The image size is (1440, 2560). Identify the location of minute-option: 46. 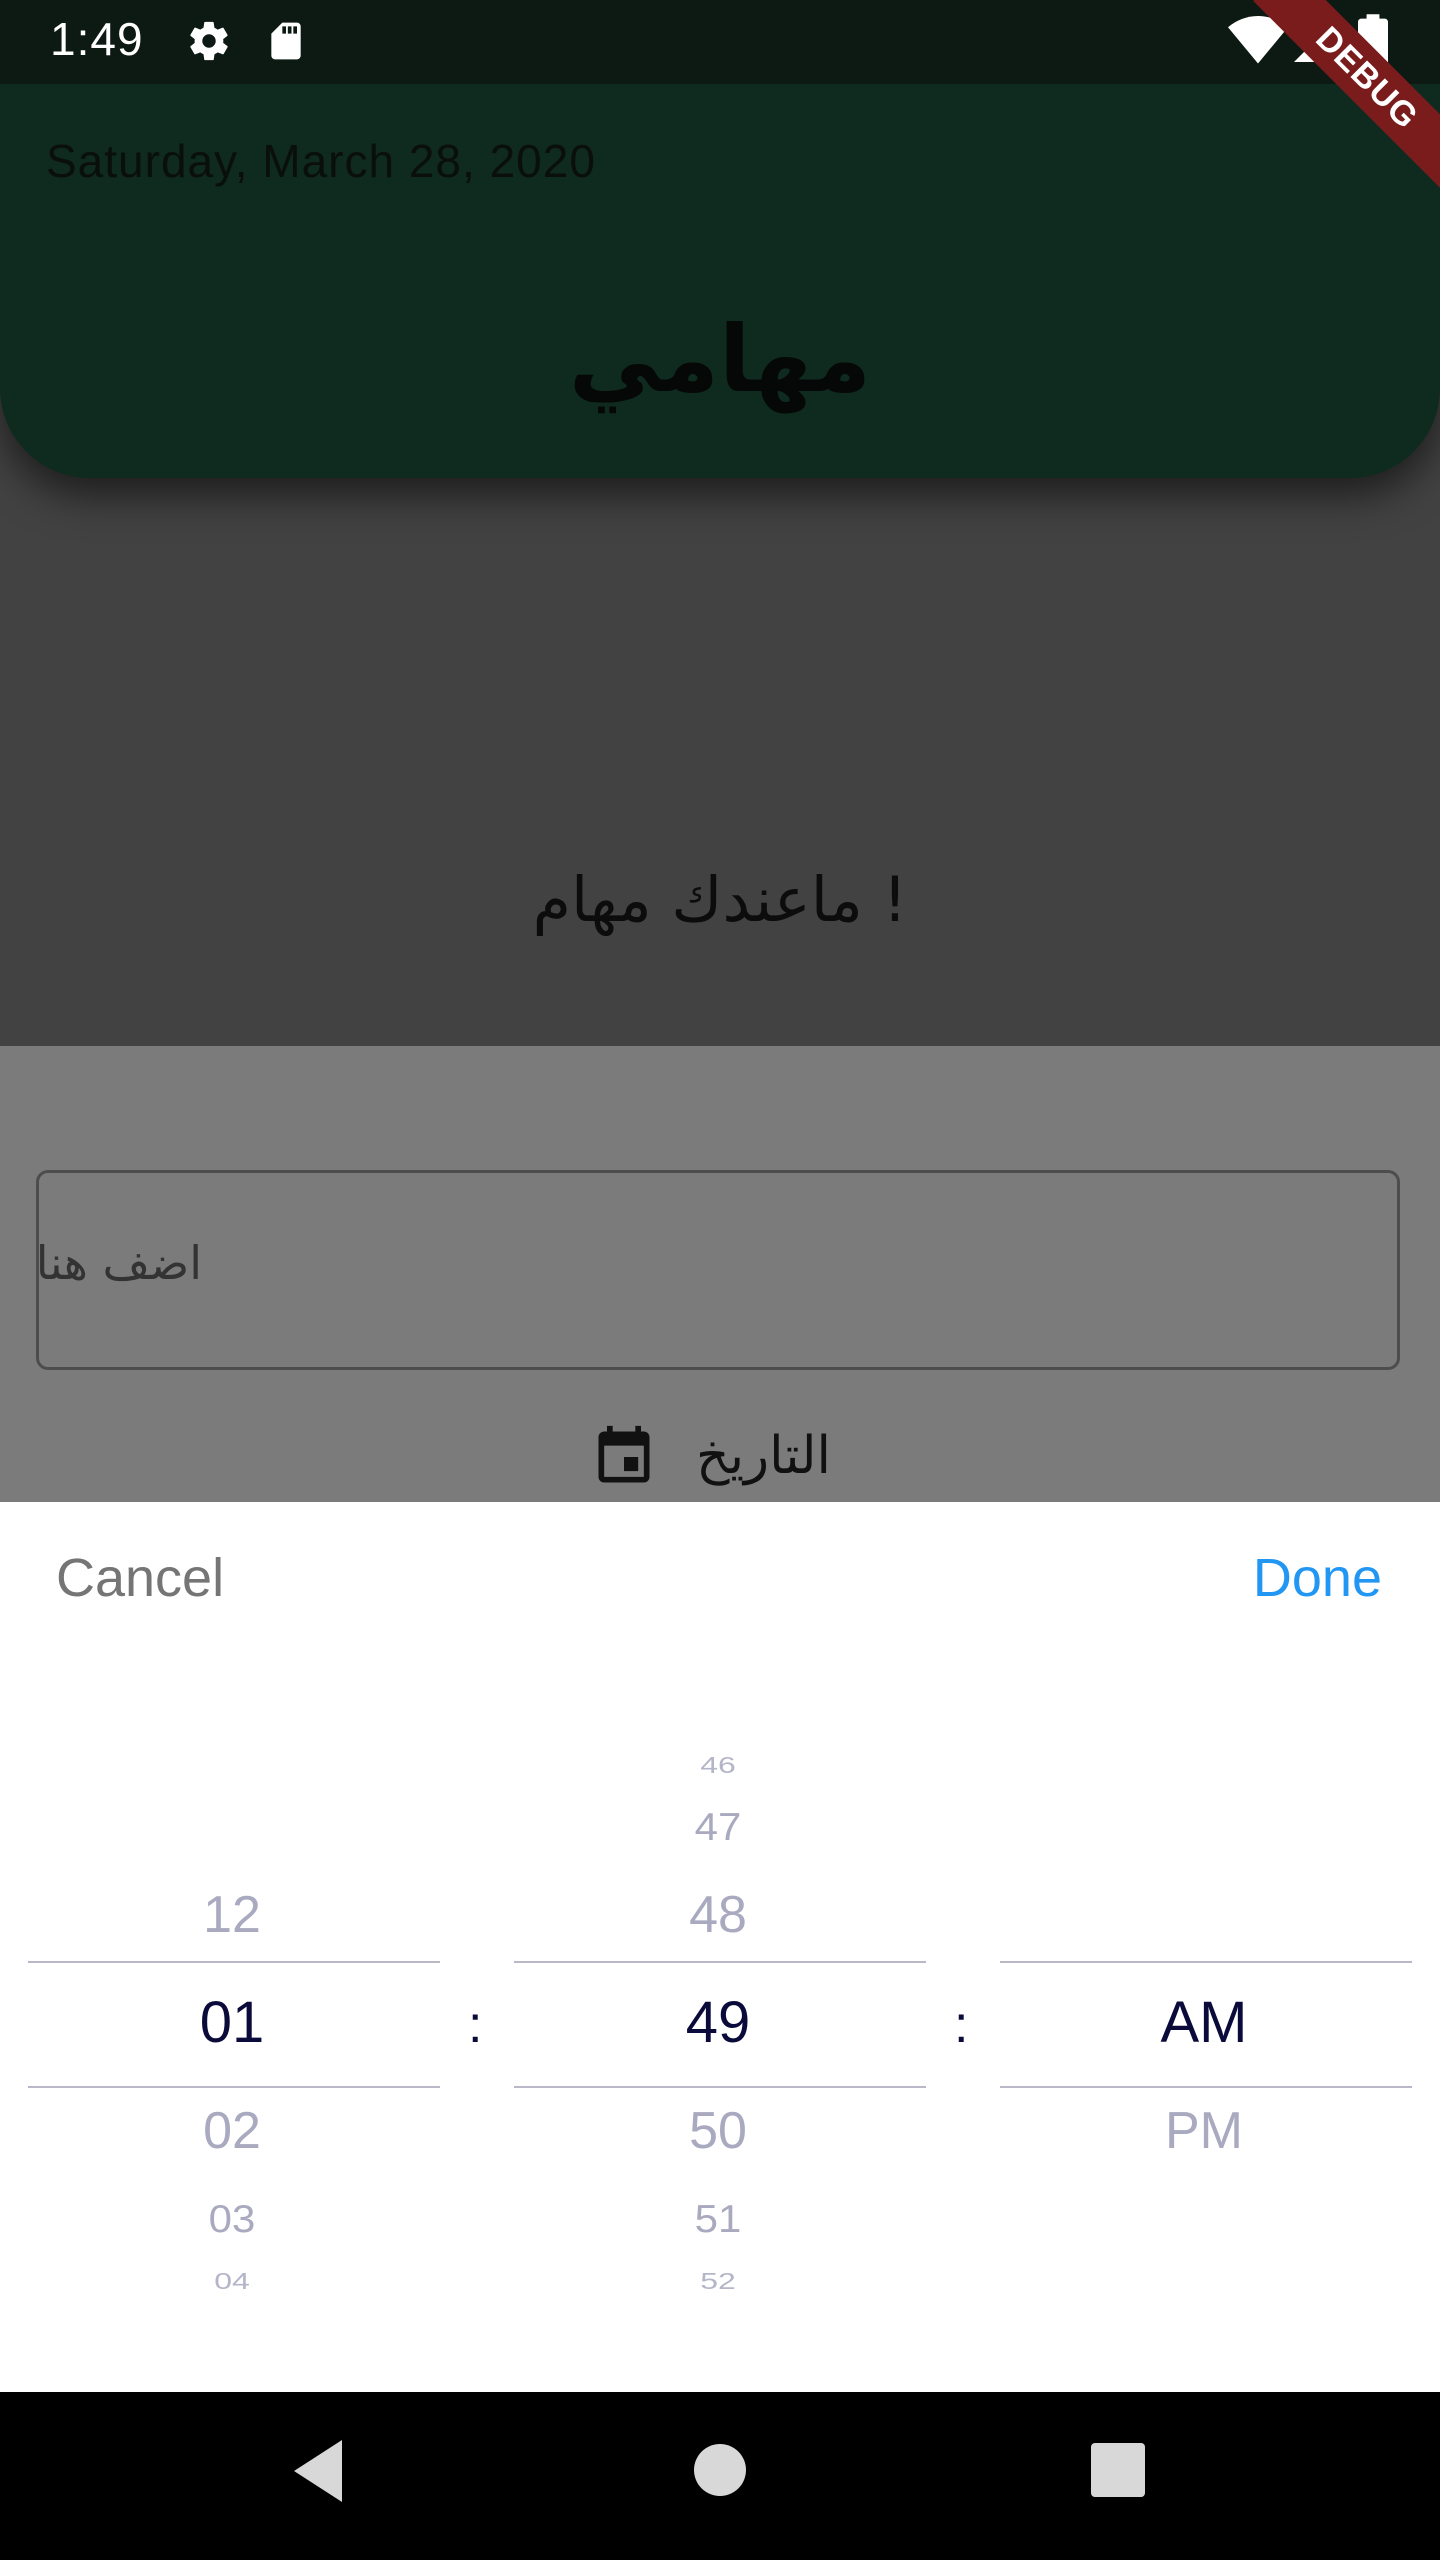
(718, 1765).